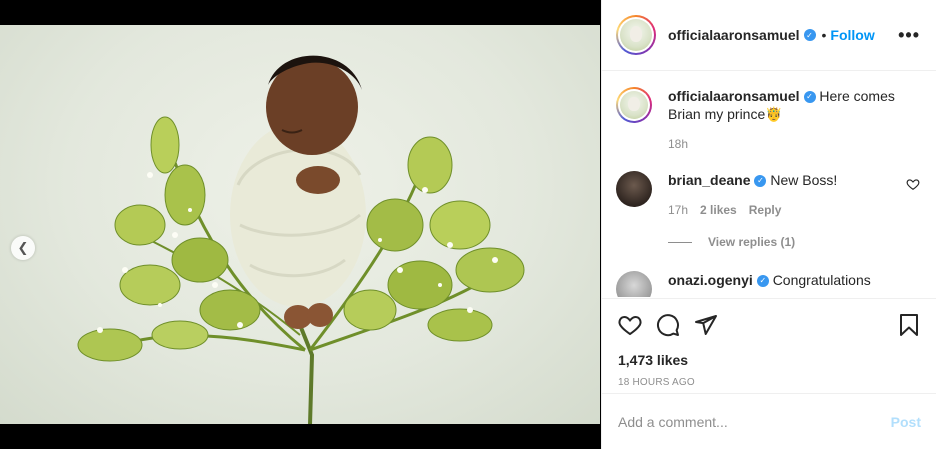 This screenshot has width=936, height=449. What do you see at coordinates (804, 180) in the screenshot?
I see `comment-text: New Boss!` at bounding box center [804, 180].